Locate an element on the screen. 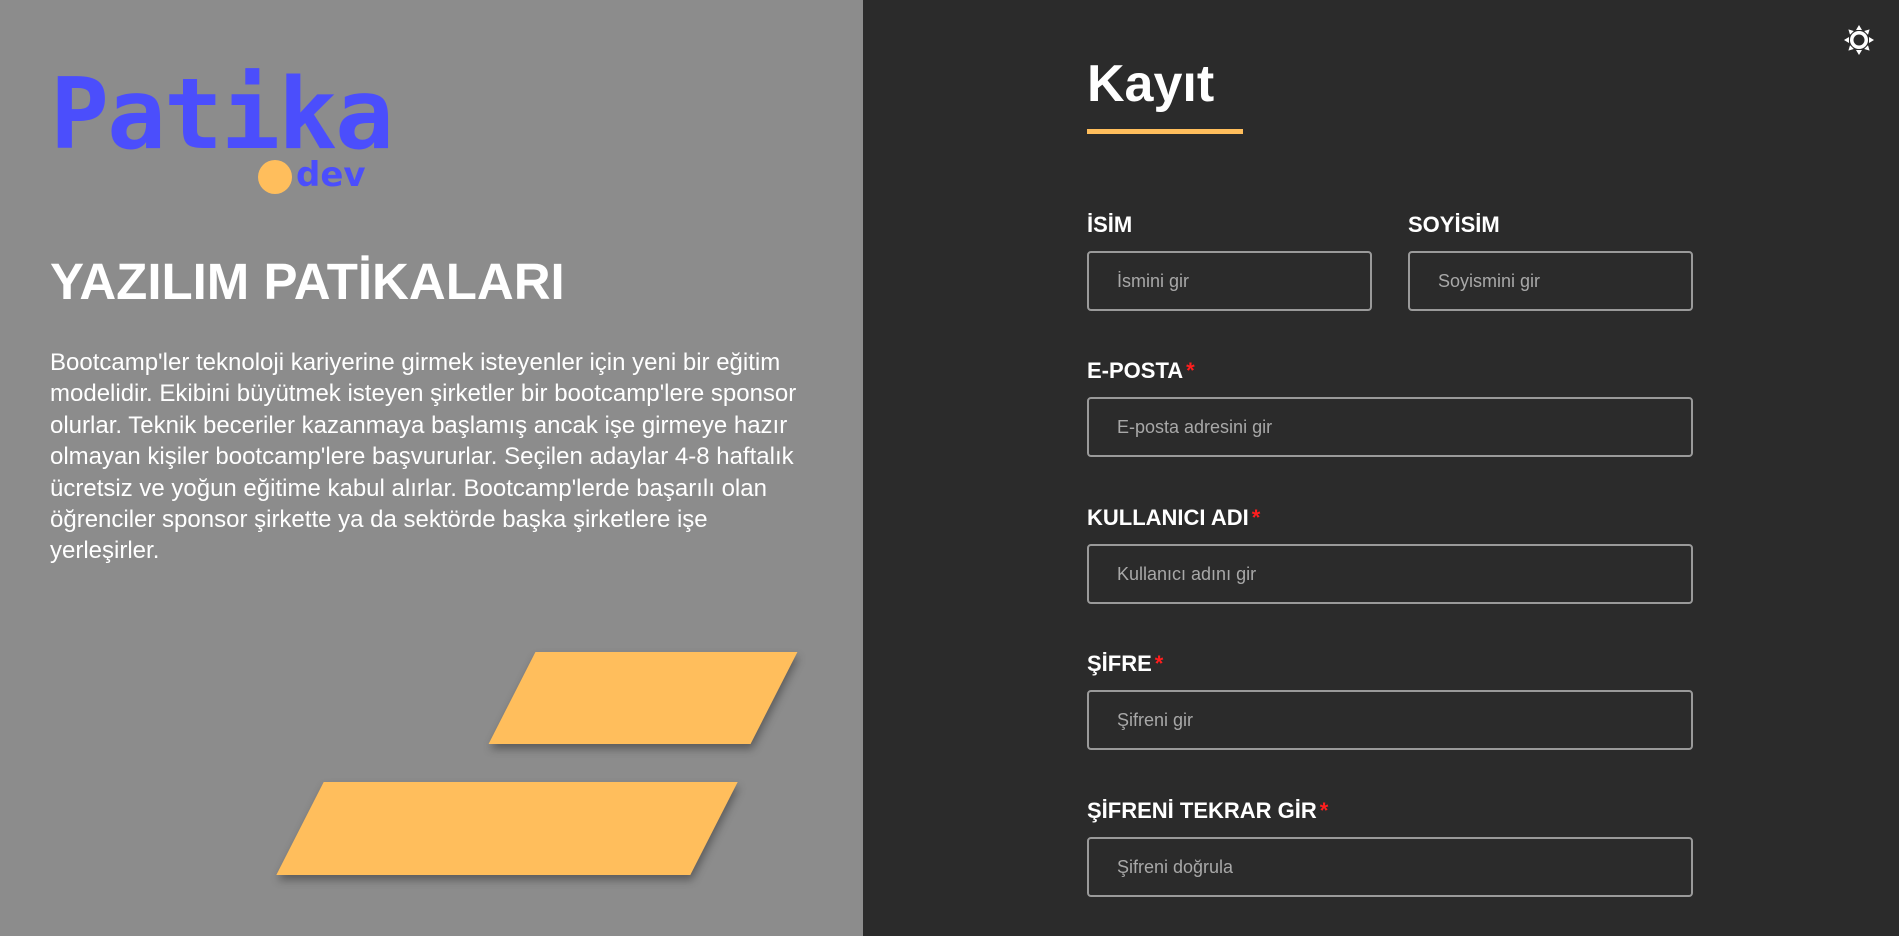 This screenshot has height=936, width=1899. last-name-input is located at coordinates (1550, 281).